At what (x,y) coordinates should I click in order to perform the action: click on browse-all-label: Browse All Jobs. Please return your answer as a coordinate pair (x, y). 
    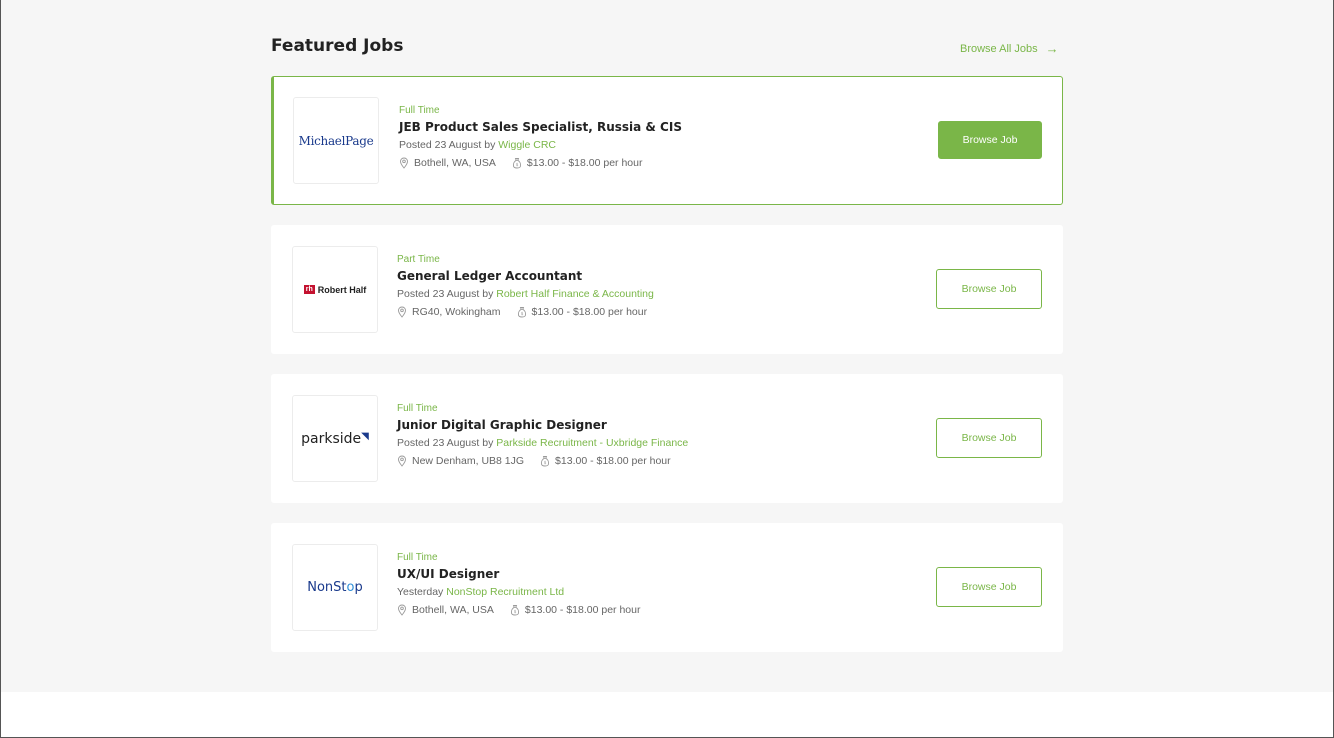
    Looking at the image, I should click on (999, 48).